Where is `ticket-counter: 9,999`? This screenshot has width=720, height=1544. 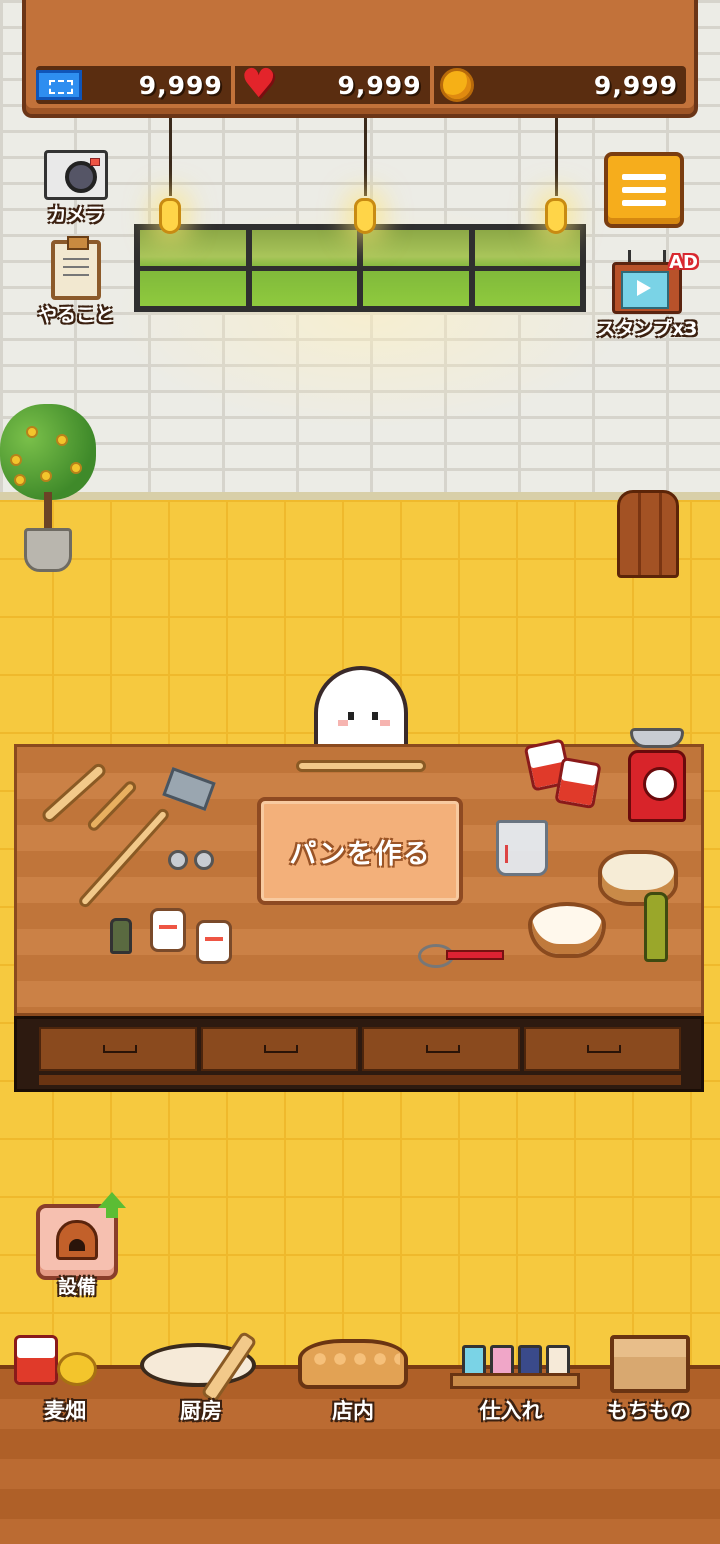 ticket-counter: 9,999 is located at coordinates (133, 85).